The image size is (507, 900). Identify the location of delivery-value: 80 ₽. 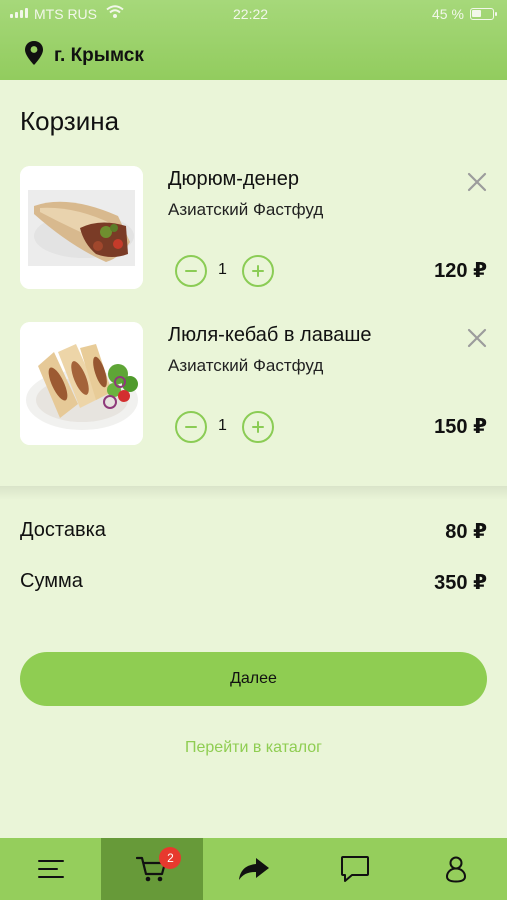
(466, 532).